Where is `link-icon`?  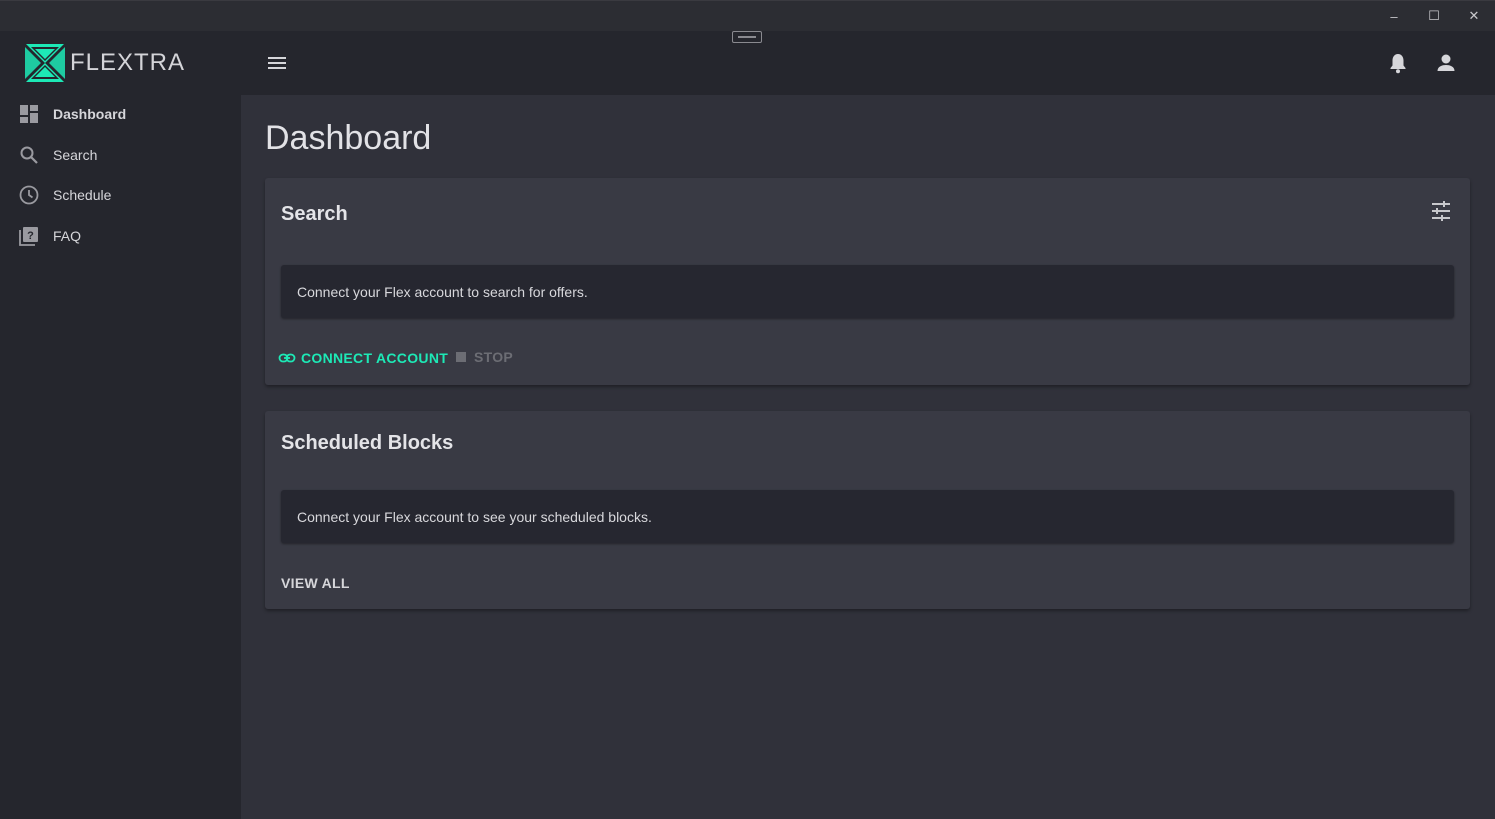
link-icon is located at coordinates (287, 358).